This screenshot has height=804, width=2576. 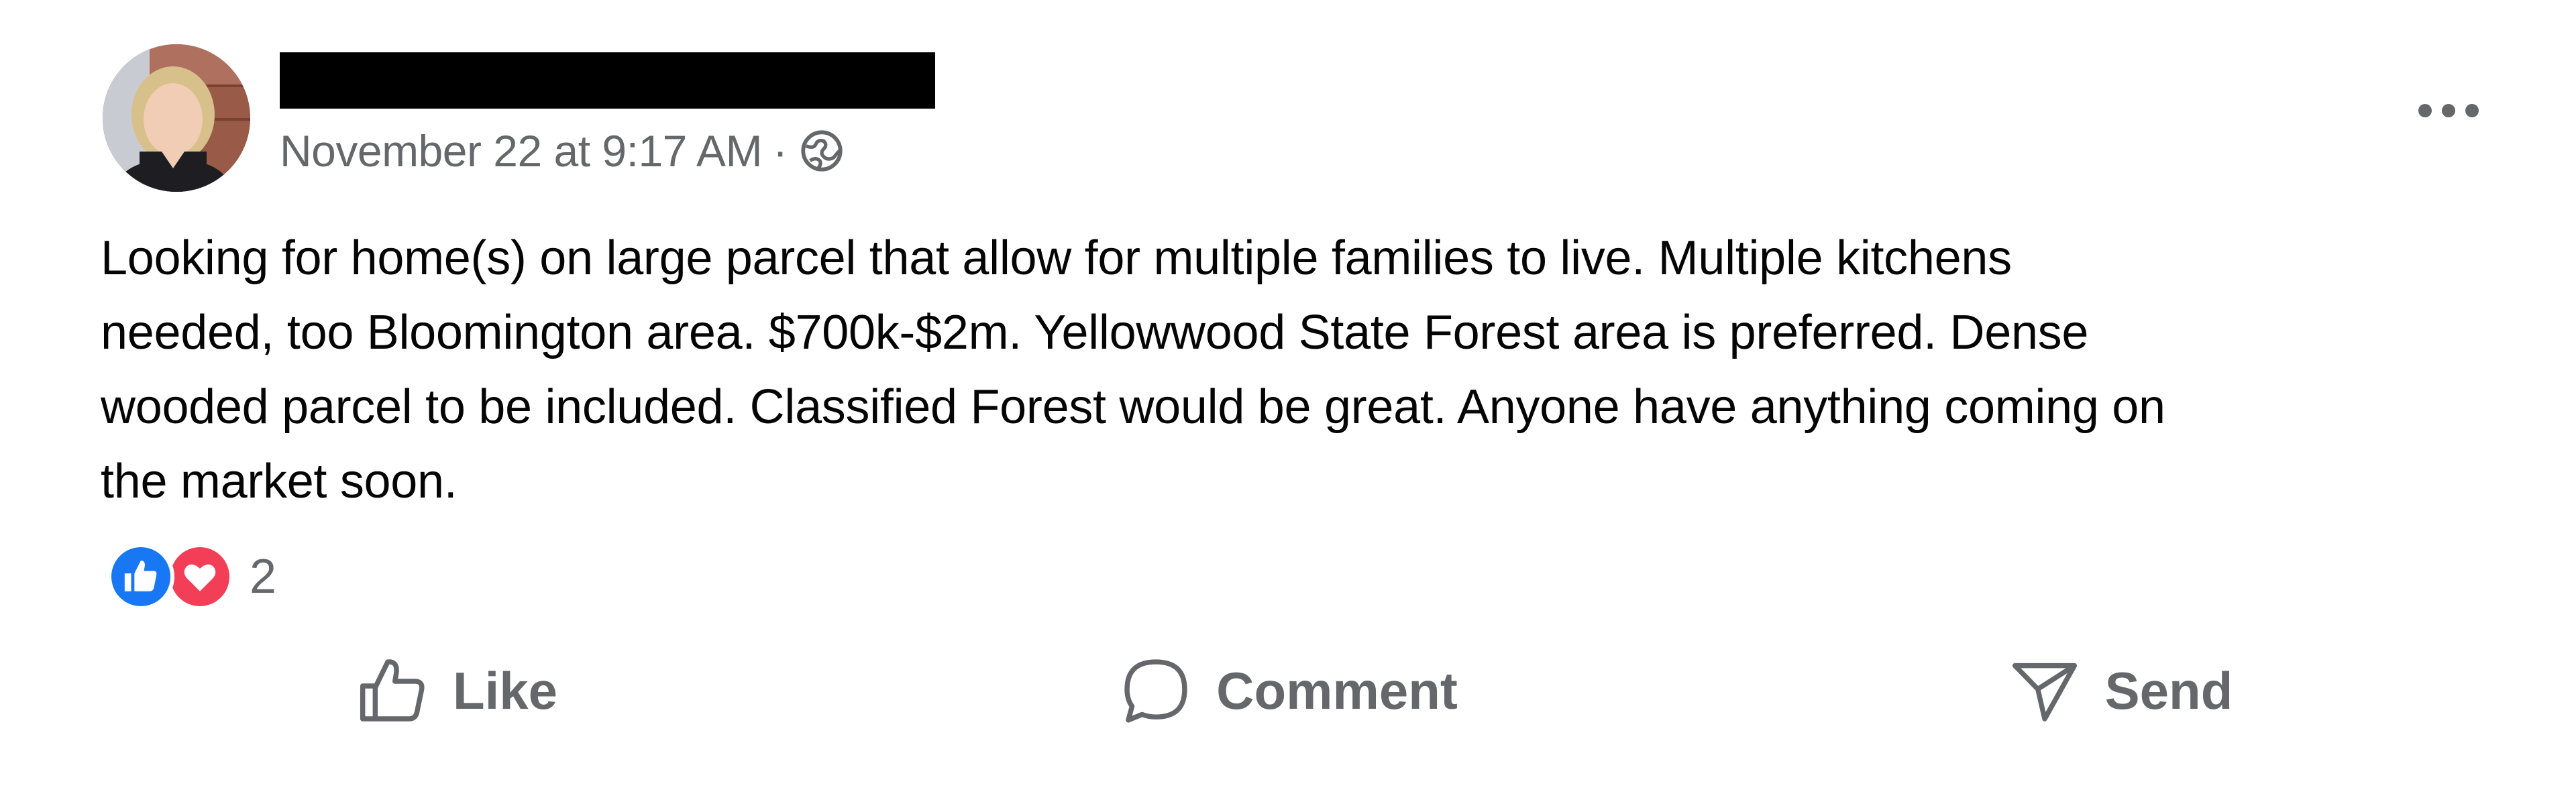 What do you see at coordinates (1337, 690) in the screenshot?
I see `comment-button-label: Comment` at bounding box center [1337, 690].